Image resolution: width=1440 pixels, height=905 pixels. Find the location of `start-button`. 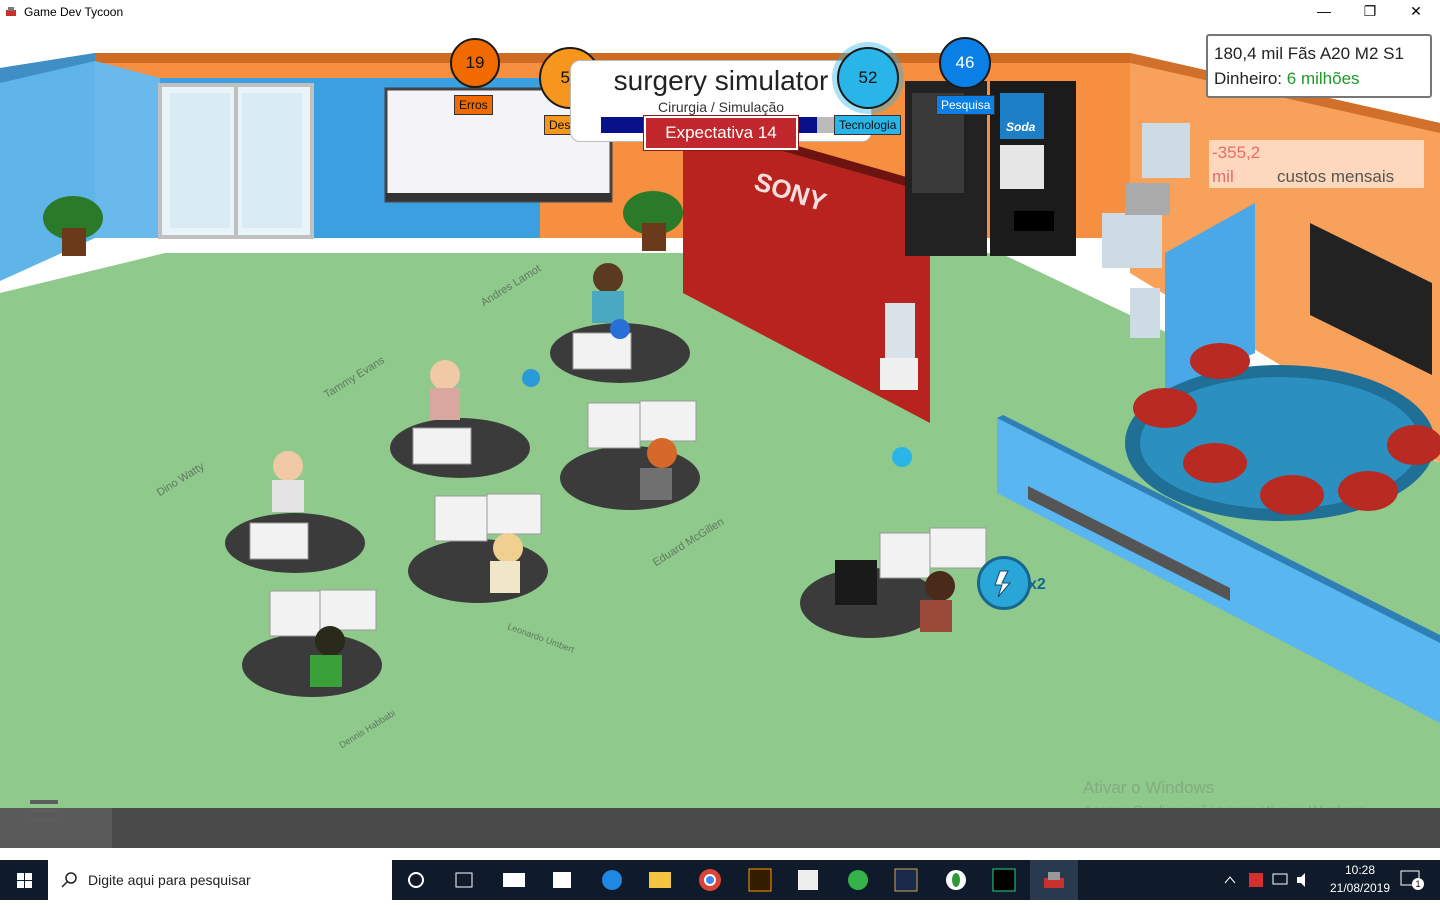

start-button is located at coordinates (24, 880).